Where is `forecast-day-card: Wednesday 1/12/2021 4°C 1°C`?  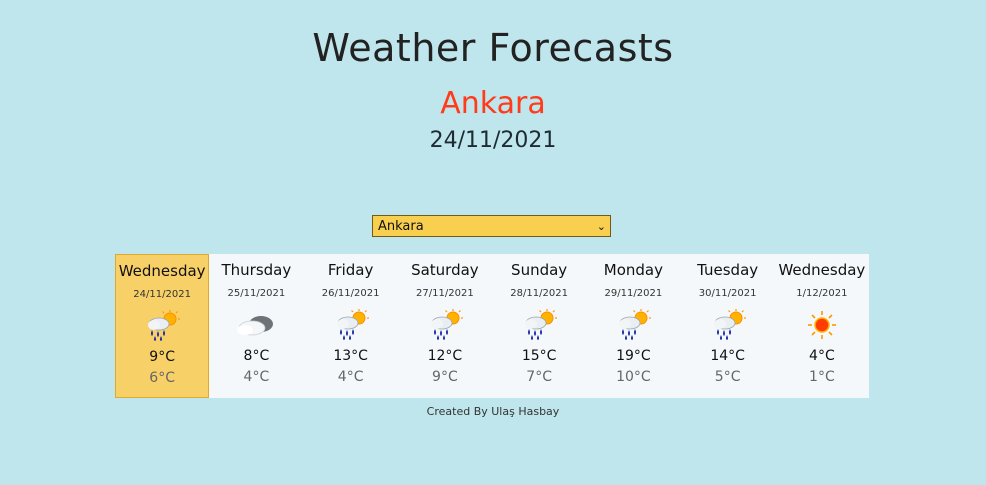
forecast-day-card: Wednesday 1/12/2021 4°C 1°C is located at coordinates (822, 326).